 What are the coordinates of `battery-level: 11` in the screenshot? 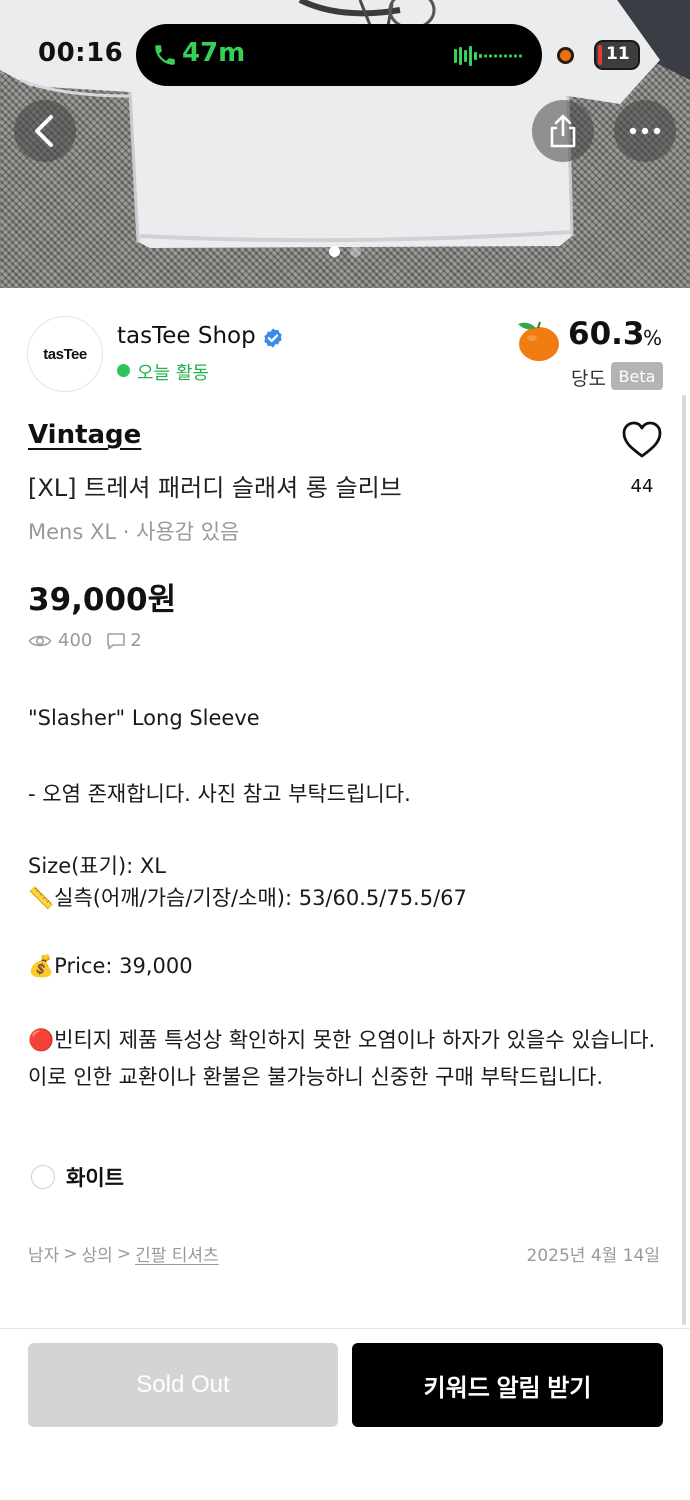 It's located at (618, 54).